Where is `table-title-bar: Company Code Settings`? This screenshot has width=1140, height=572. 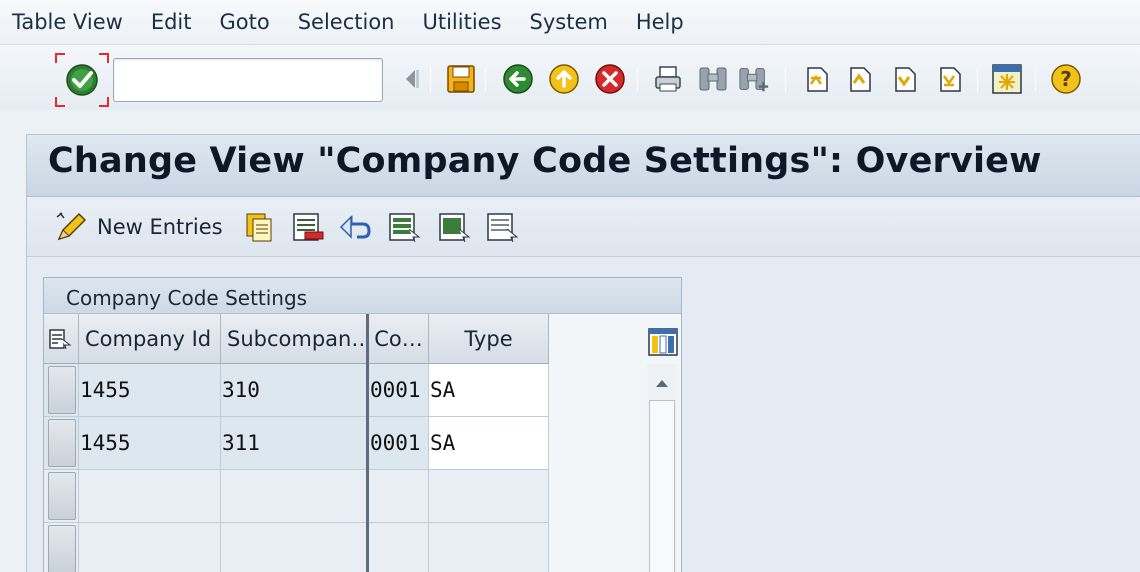 table-title-bar: Company Code Settings is located at coordinates (362, 296).